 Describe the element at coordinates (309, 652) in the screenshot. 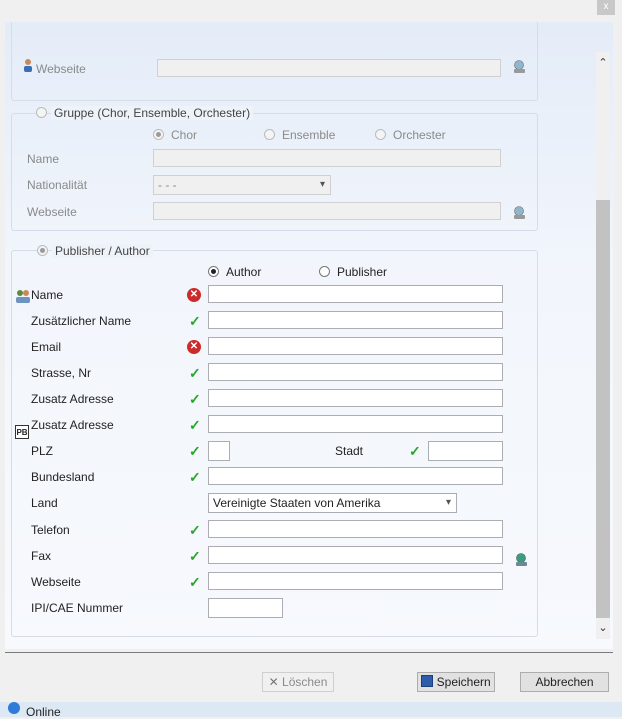

I see `footer-divider` at that location.